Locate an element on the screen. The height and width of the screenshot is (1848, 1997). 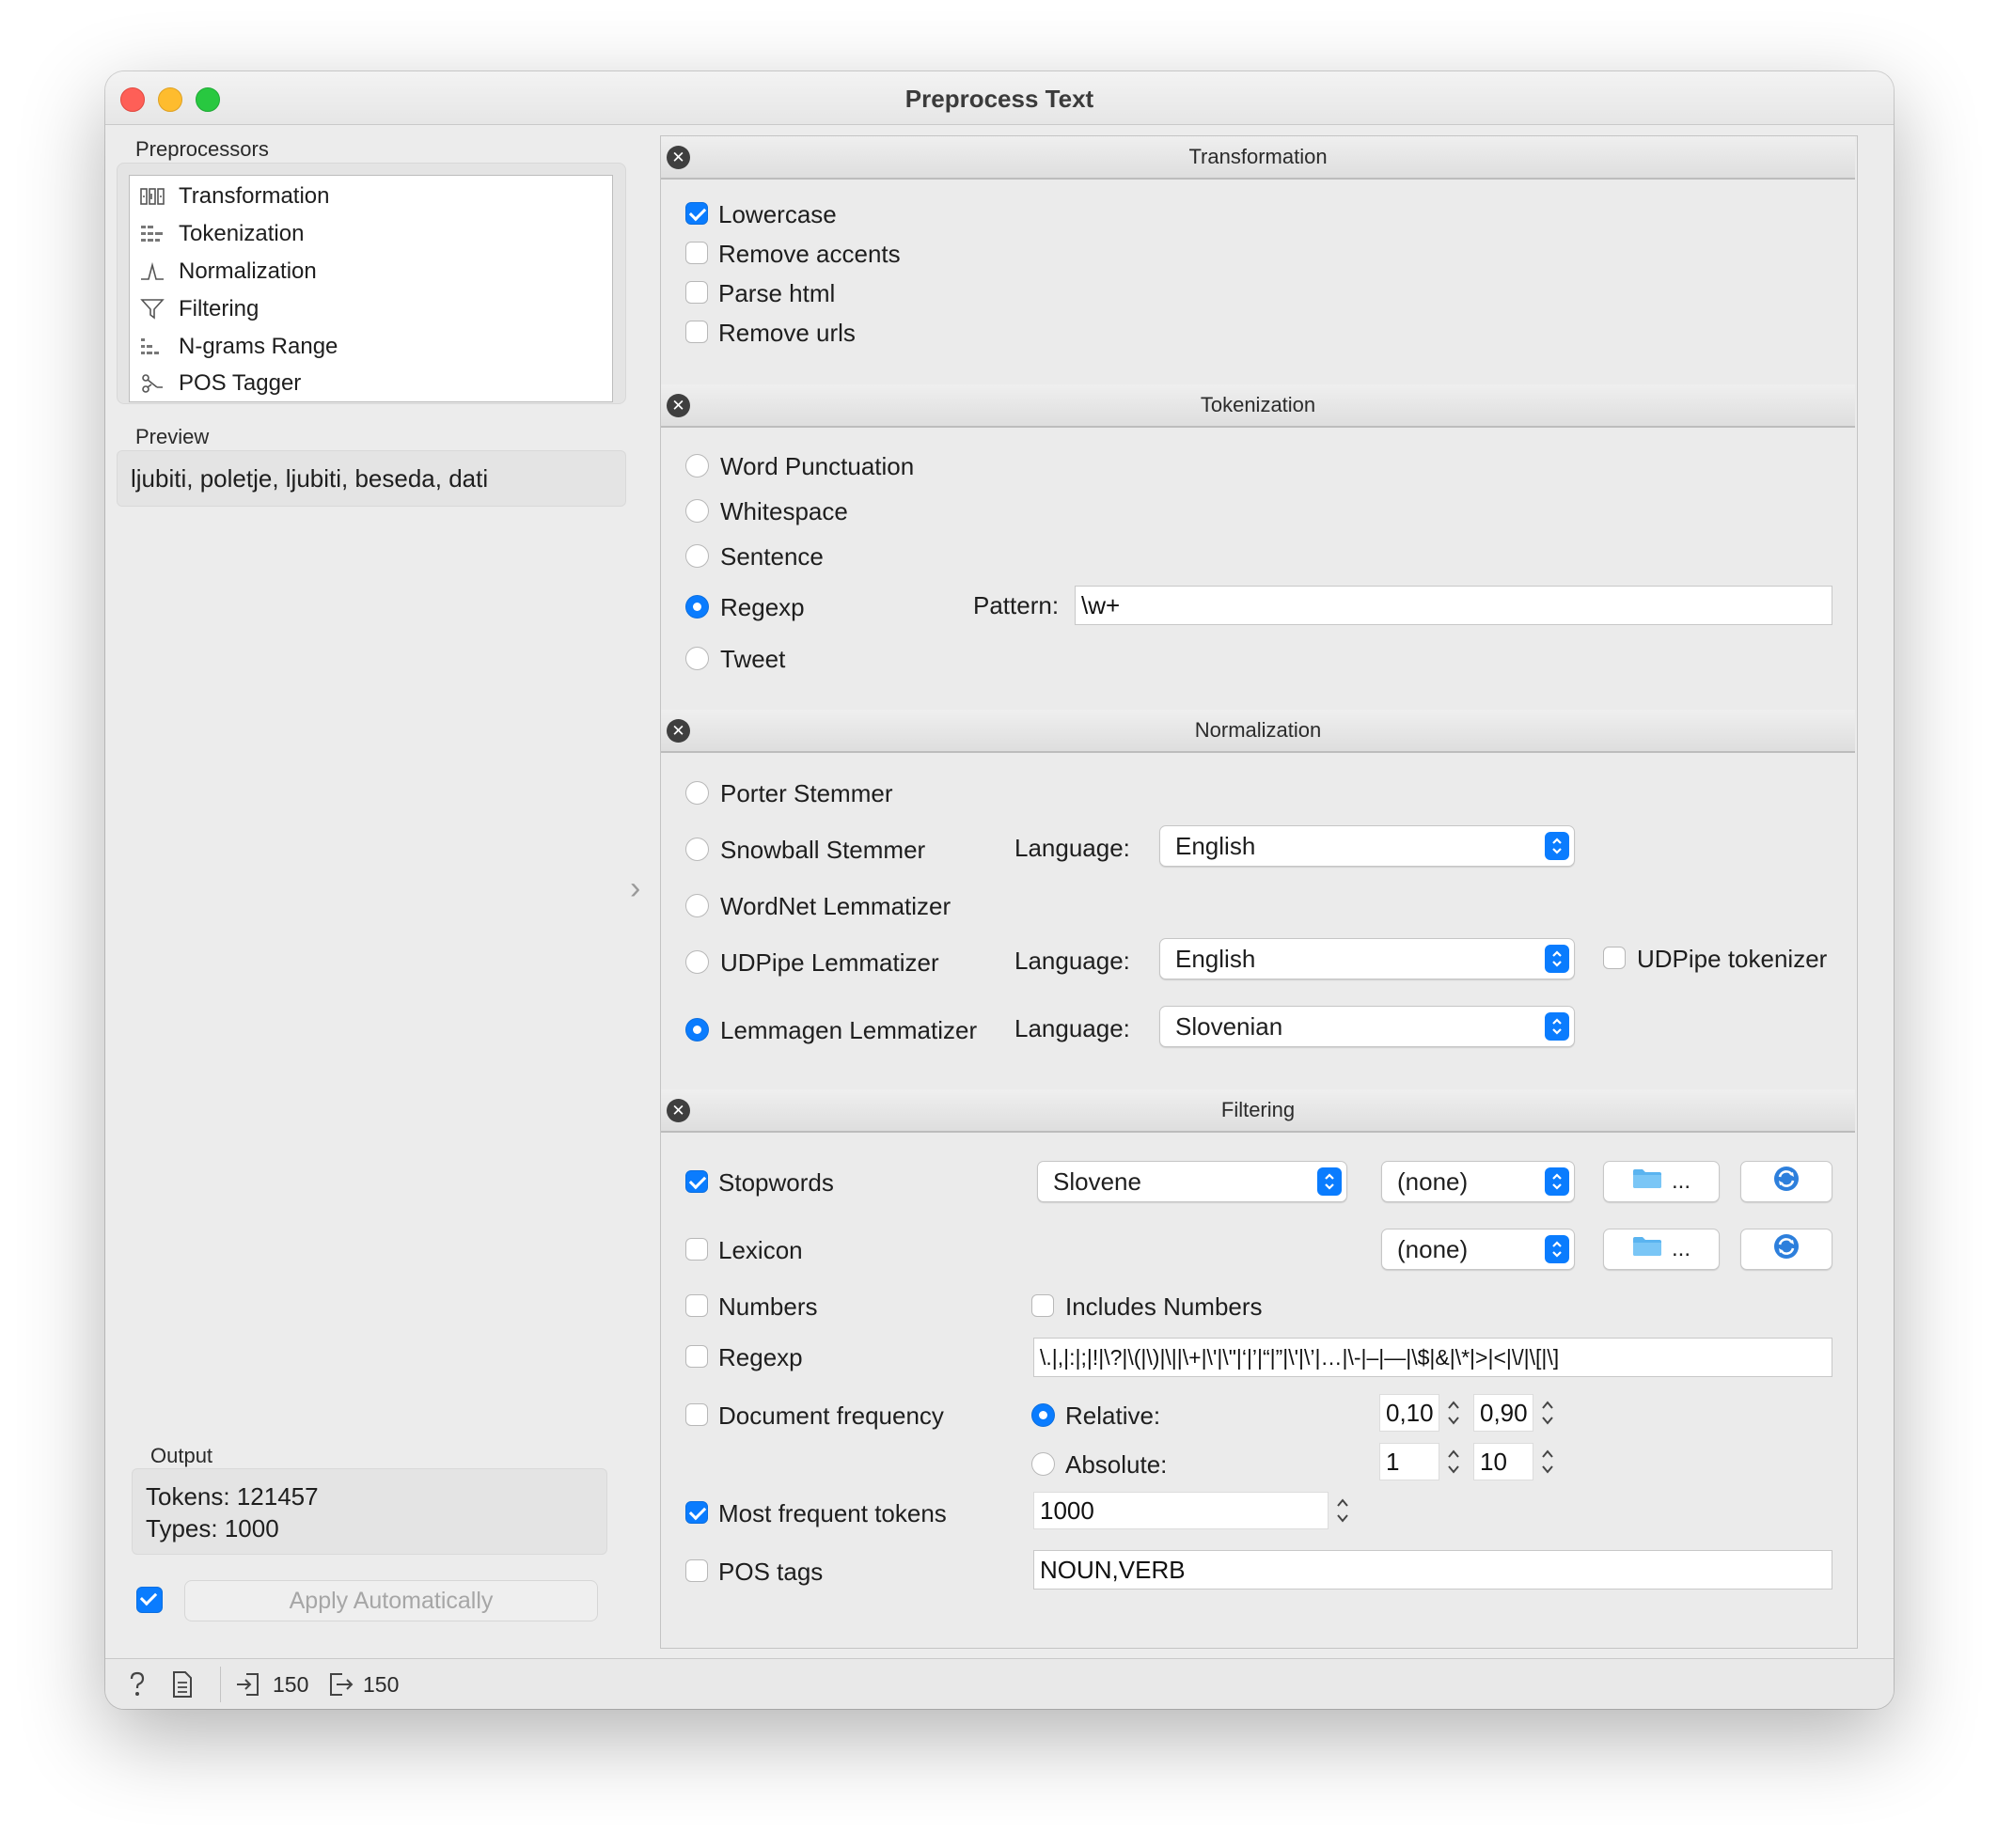
snowball-stemmer-radio is located at coordinates (697, 849).